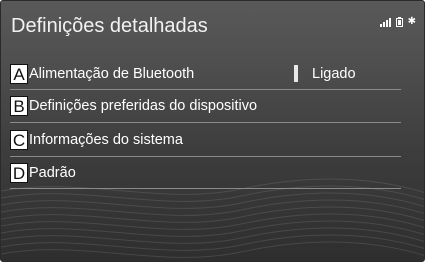 Image resolution: width=425 pixels, height=262 pixels. I want to click on status-icons: ✱, so click(397, 21).